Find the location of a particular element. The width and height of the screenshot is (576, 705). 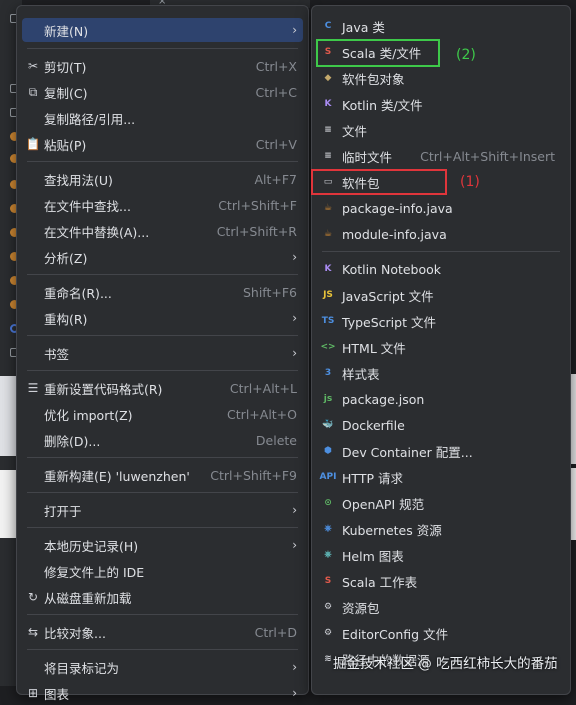

html-icon-glyph: <> is located at coordinates (328, 347).